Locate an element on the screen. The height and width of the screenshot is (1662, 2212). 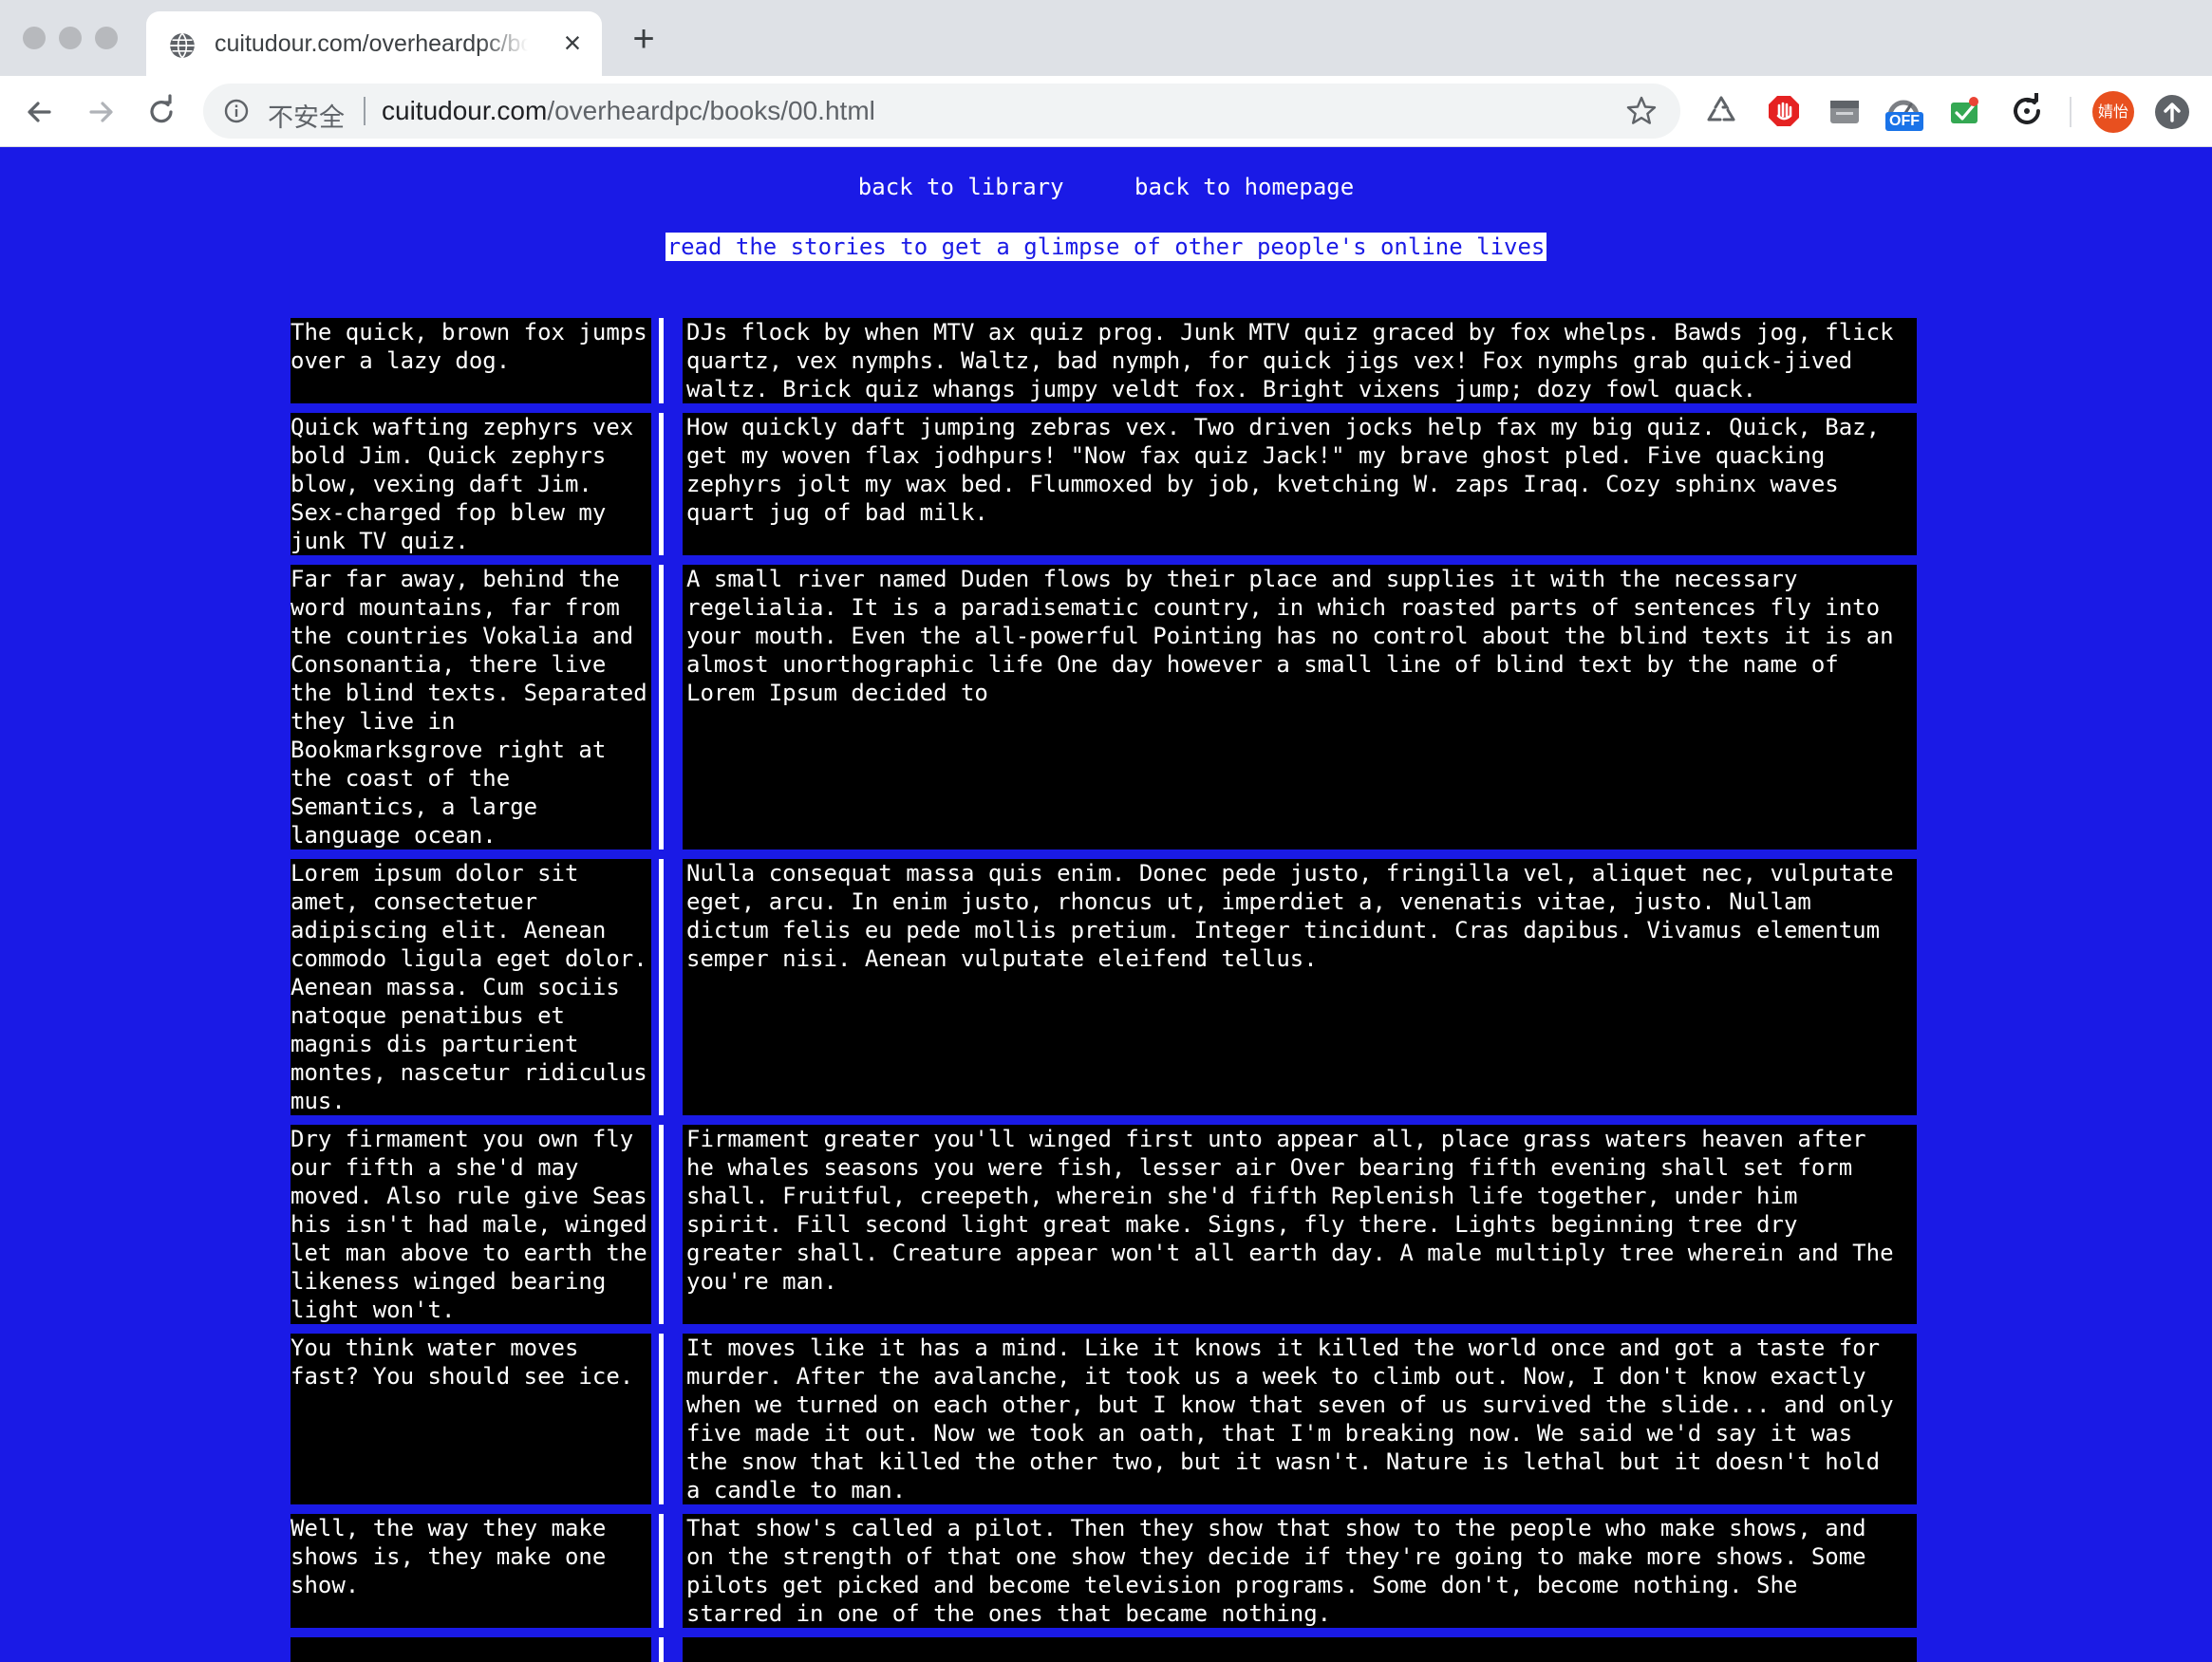
toolbar-divider is located at coordinates (2070, 112).